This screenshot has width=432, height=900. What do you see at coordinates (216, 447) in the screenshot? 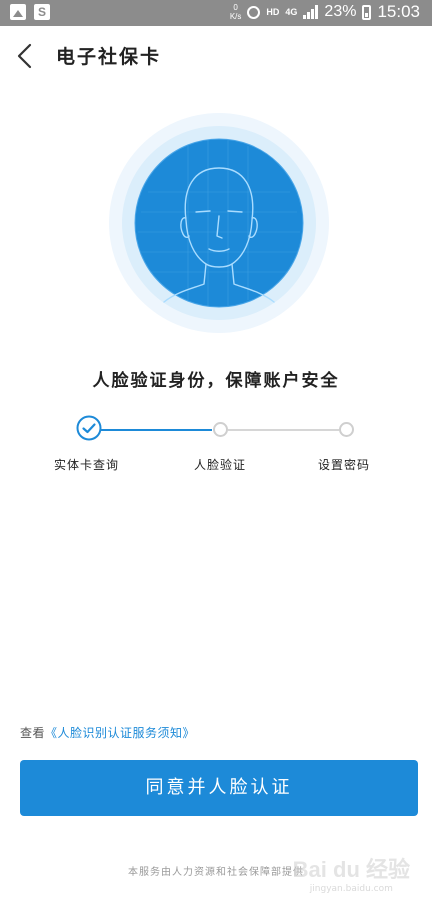
I see `progress-stepper: 实体卡查询 人脸验证 设置密码` at bounding box center [216, 447].